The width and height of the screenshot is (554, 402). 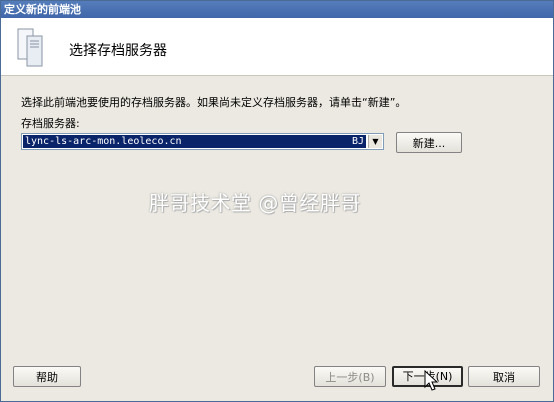 What do you see at coordinates (357, 141) in the screenshot?
I see `archive-server-site: BJ` at bounding box center [357, 141].